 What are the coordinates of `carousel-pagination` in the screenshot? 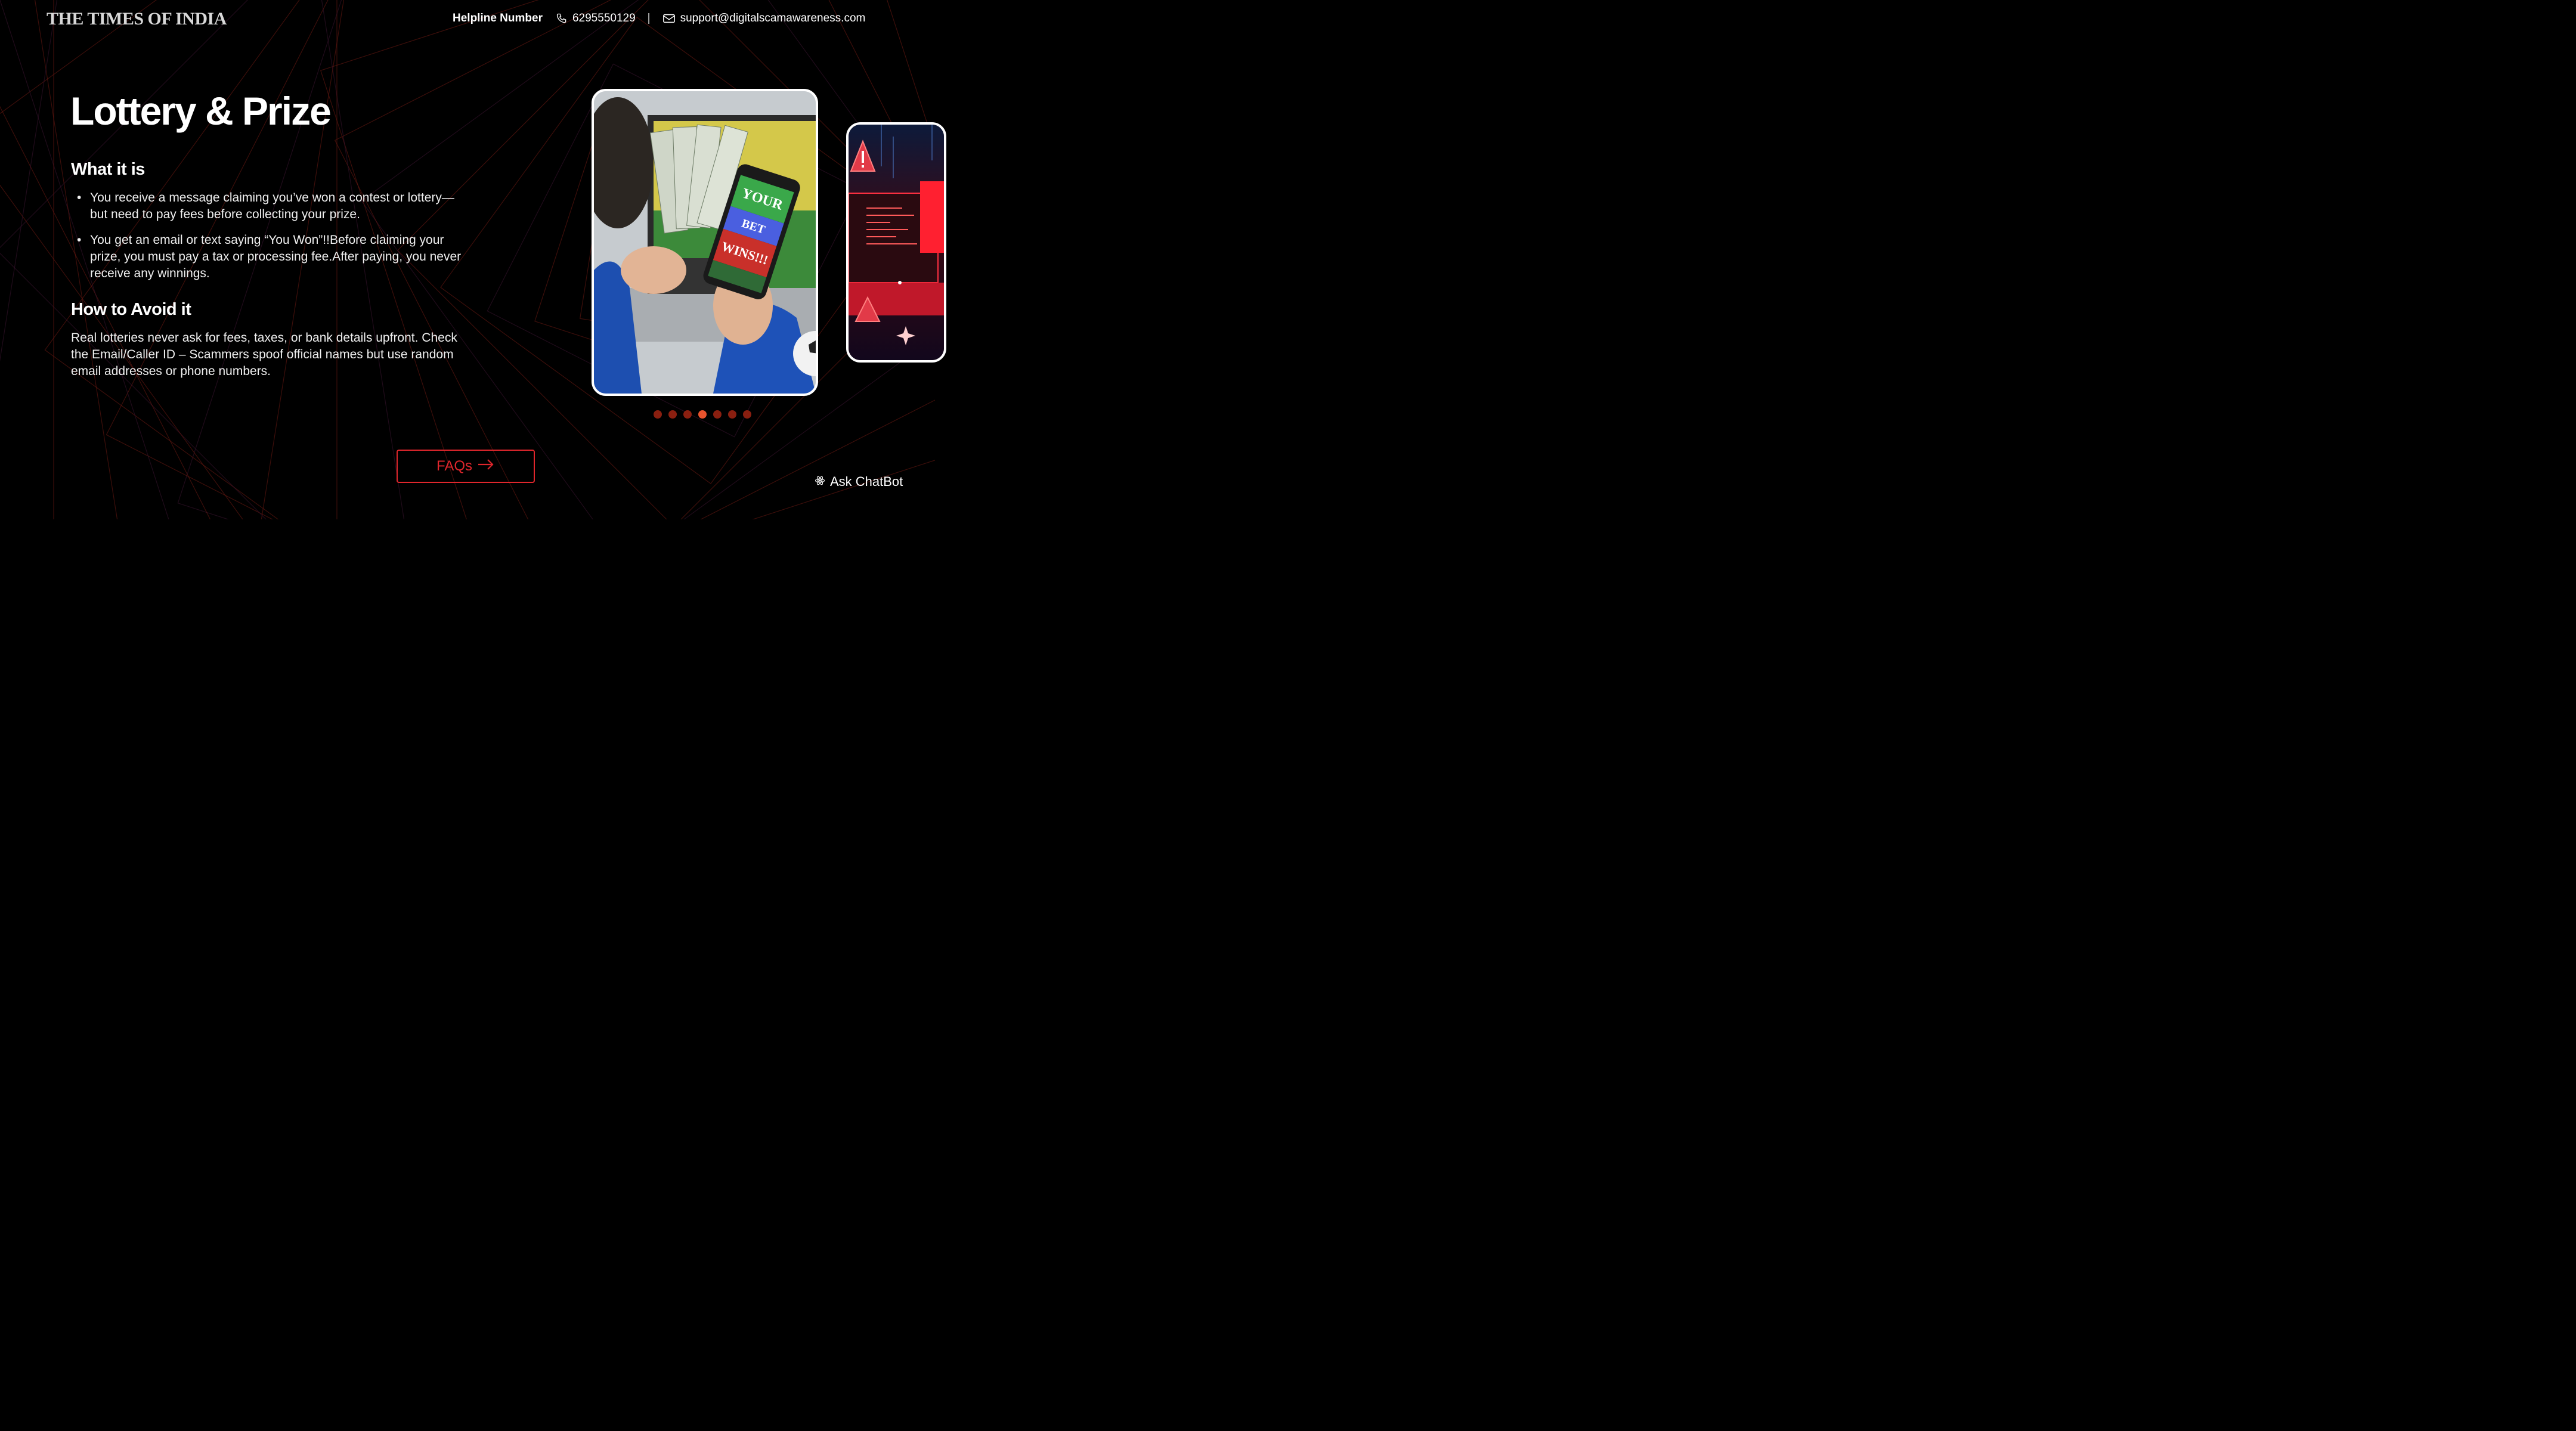 It's located at (702, 414).